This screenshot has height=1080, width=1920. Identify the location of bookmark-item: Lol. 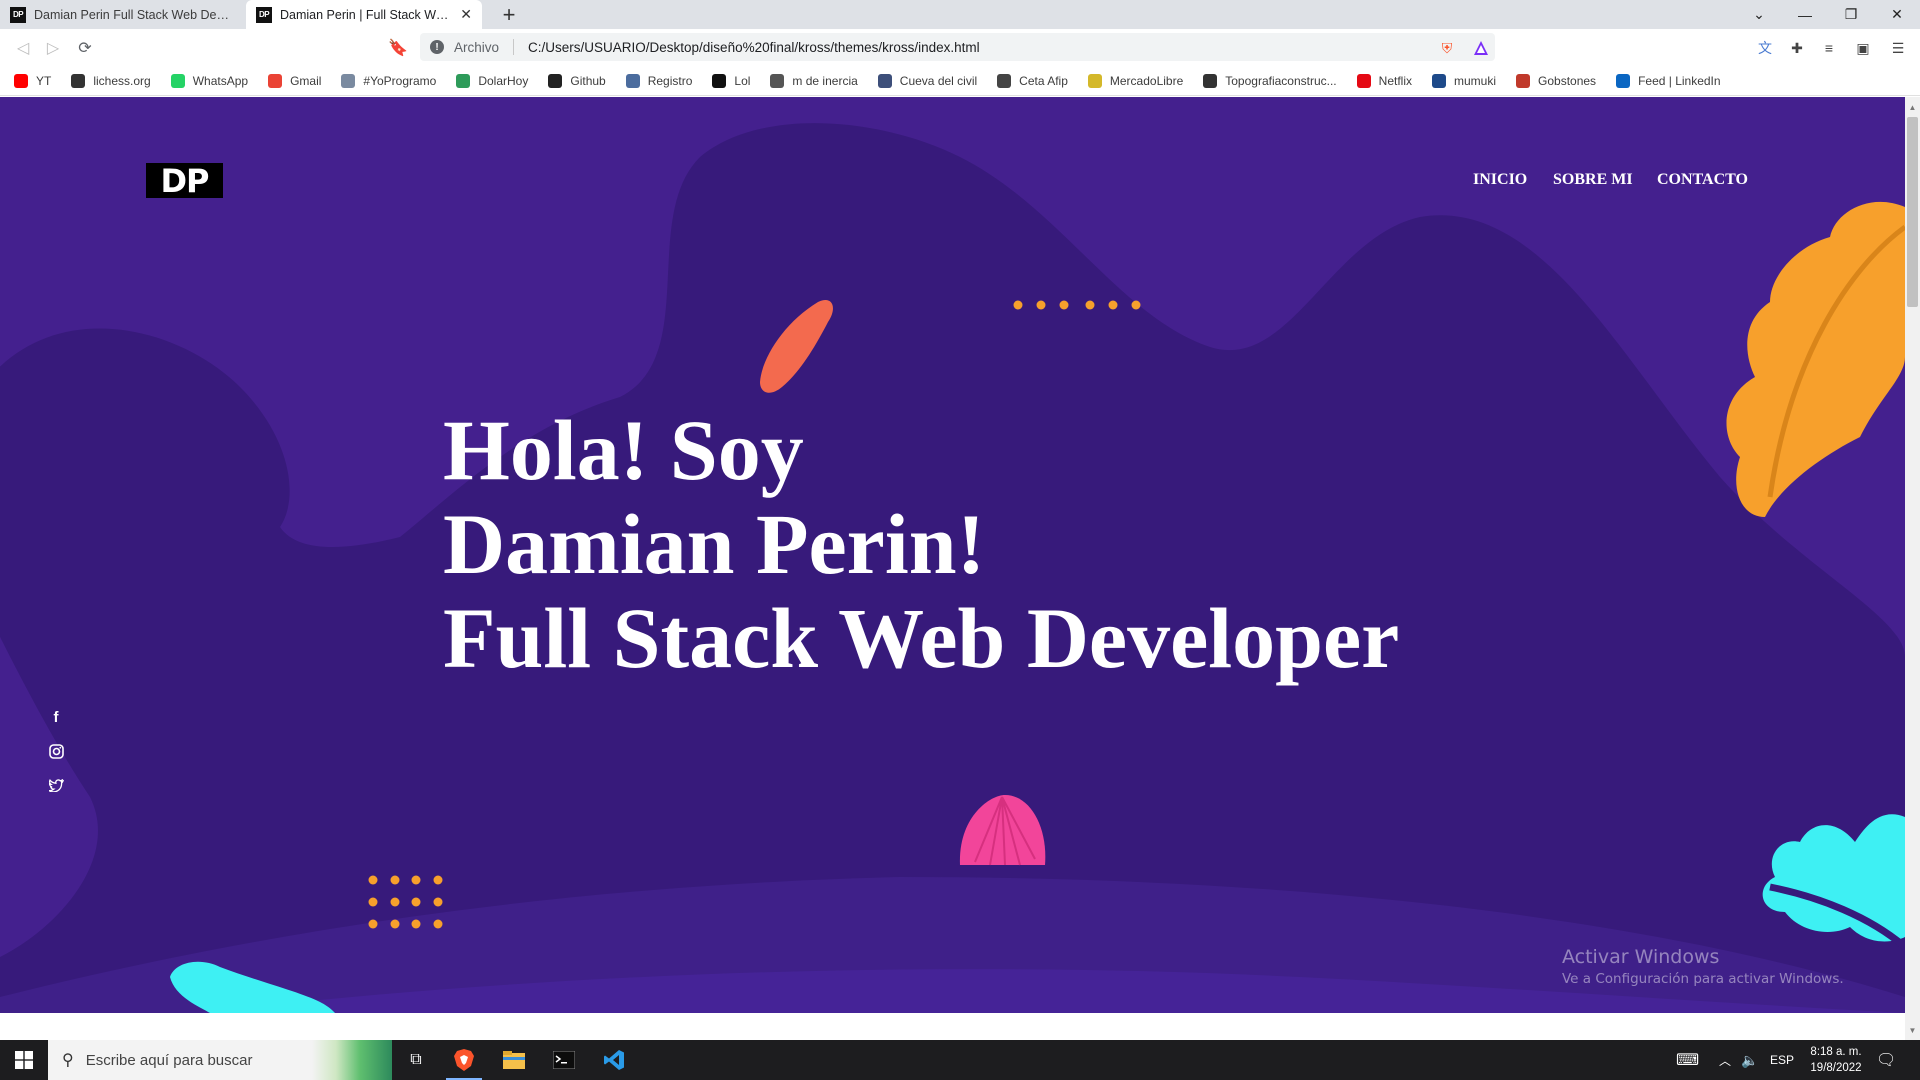
(731, 80).